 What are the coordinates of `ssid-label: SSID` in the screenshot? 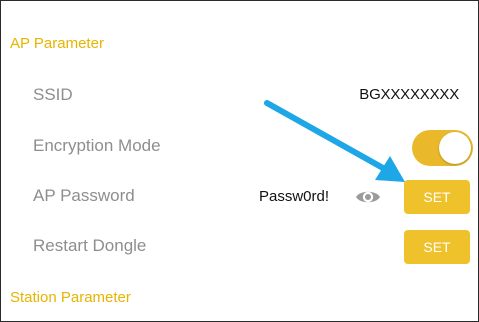 It's located at (53, 94).